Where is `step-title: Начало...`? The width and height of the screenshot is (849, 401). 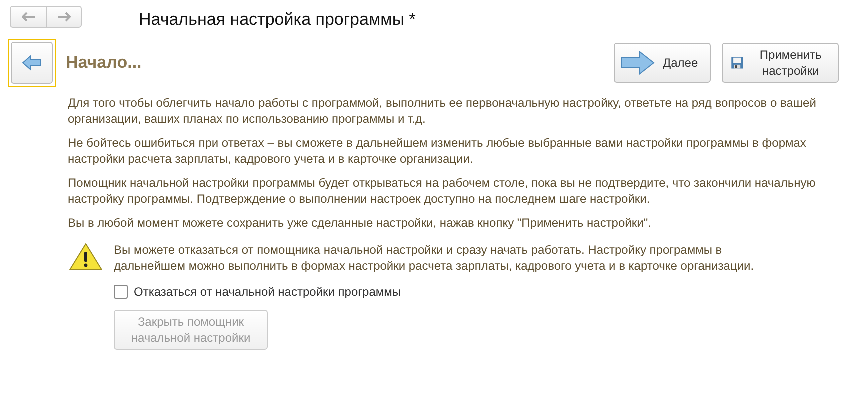 step-title: Начало... is located at coordinates (104, 63).